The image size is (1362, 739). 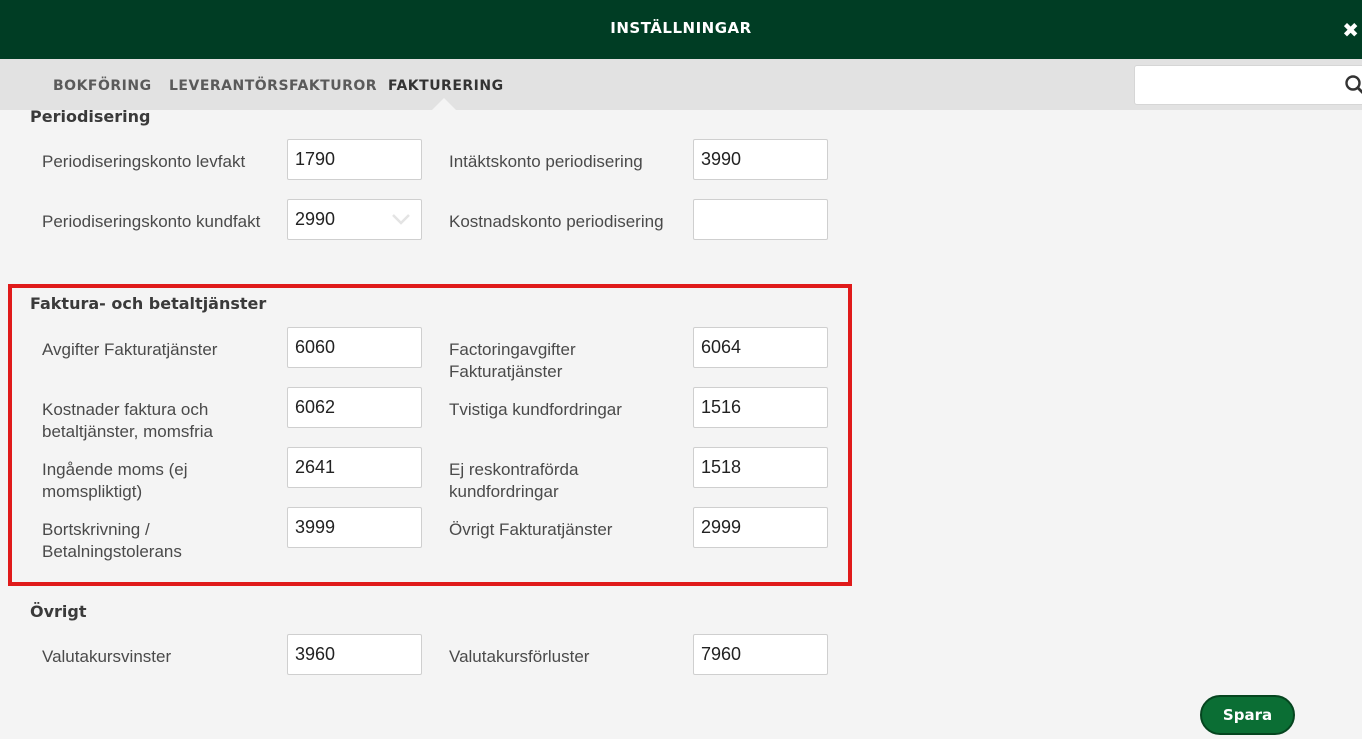 What do you see at coordinates (107, 656) in the screenshot?
I see `label-valutakursvinster: Valutakursvinster` at bounding box center [107, 656].